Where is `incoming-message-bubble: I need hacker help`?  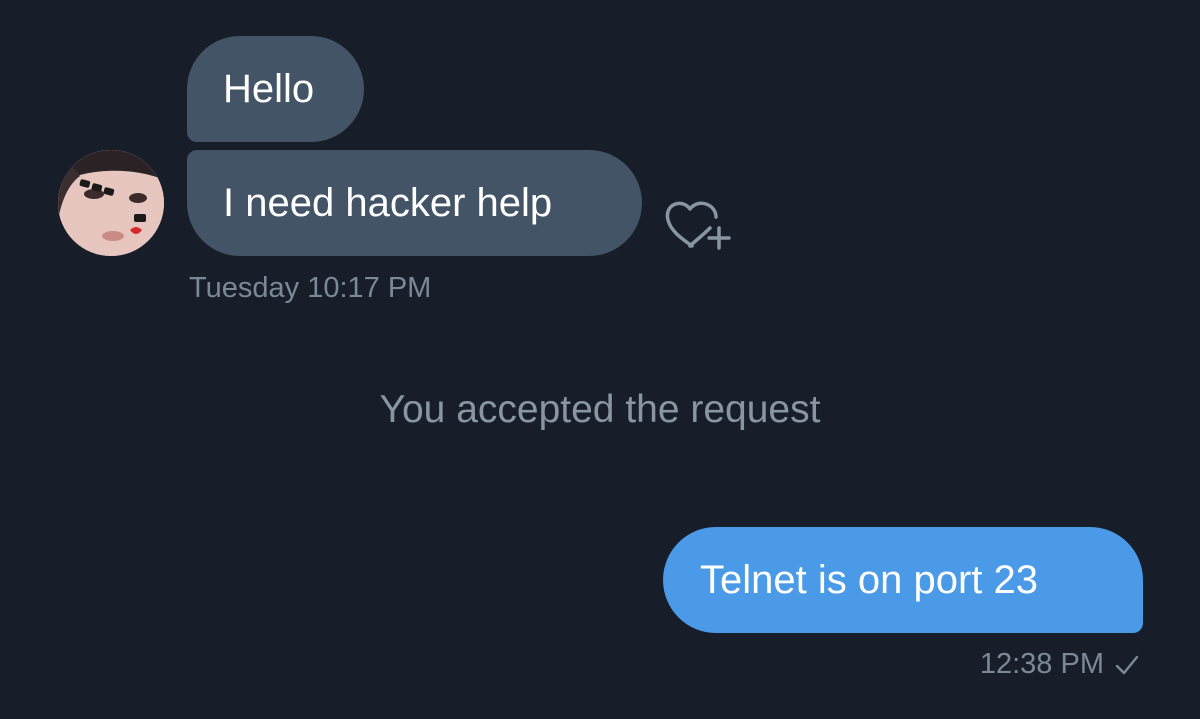
incoming-message-bubble: I need hacker help is located at coordinates (414, 203).